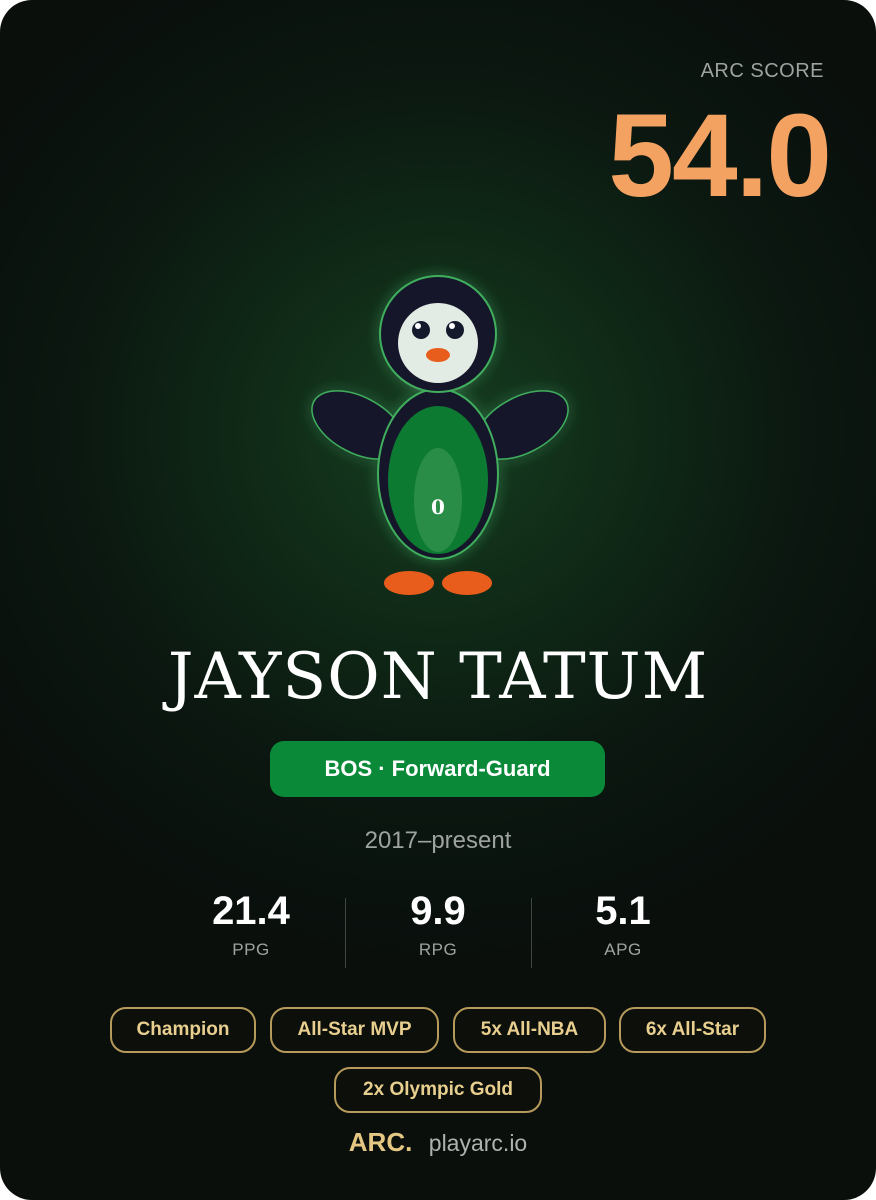 Image resolution: width=876 pixels, height=1200 pixels. What do you see at coordinates (421, 330) in the screenshot?
I see `left-eye` at bounding box center [421, 330].